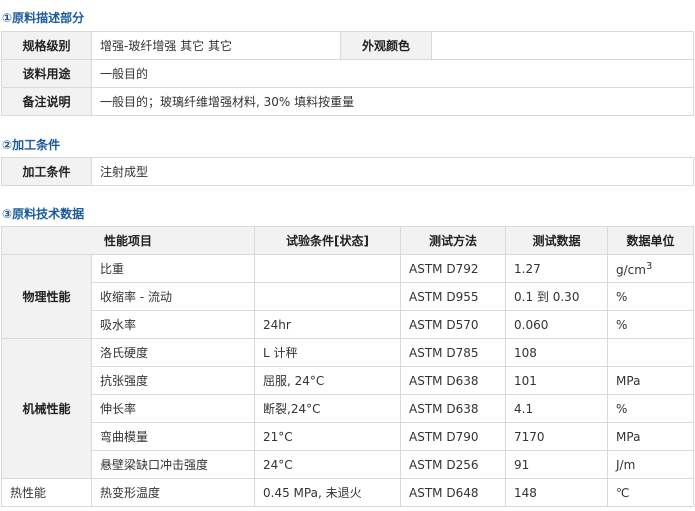 The width and height of the screenshot is (695, 511). I want to click on note-value: 一般目的；玻璃纤维增强材料, 30% 填料按重量, so click(392, 101).